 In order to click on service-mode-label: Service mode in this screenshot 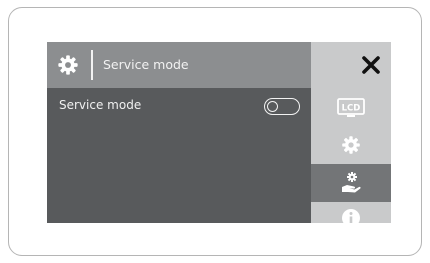, I will do `click(100, 105)`.